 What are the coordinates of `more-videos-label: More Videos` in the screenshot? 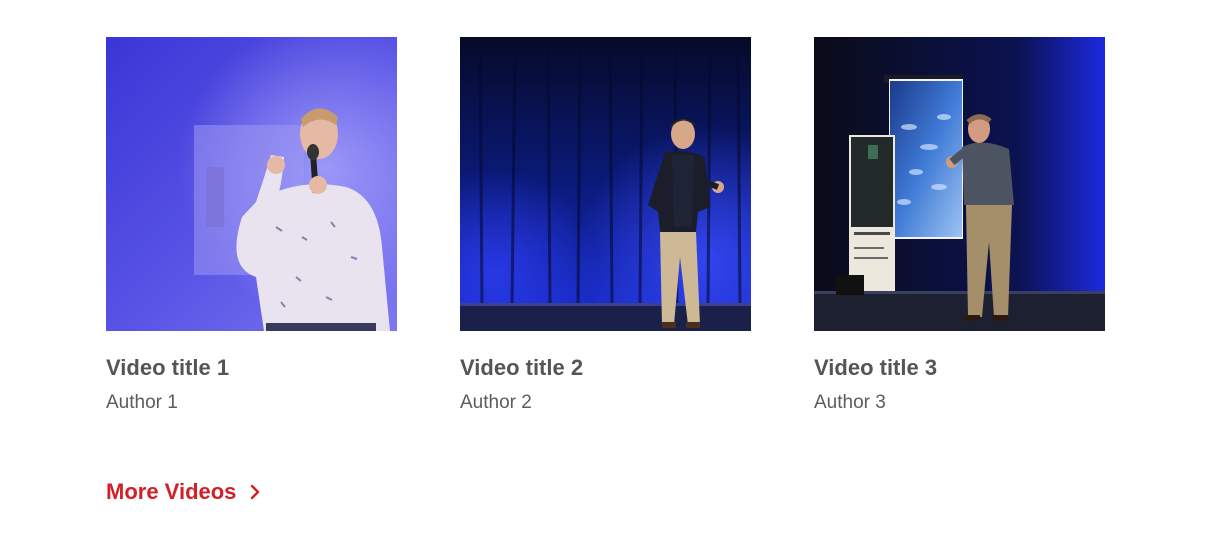 It's located at (171, 492).